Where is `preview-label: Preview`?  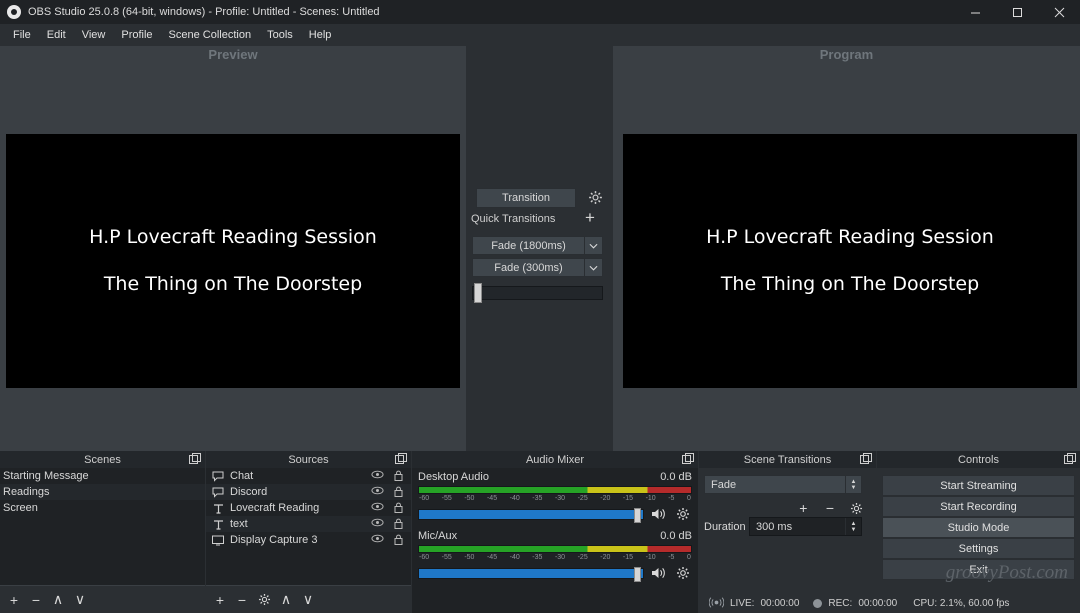 preview-label: Preview is located at coordinates (233, 54).